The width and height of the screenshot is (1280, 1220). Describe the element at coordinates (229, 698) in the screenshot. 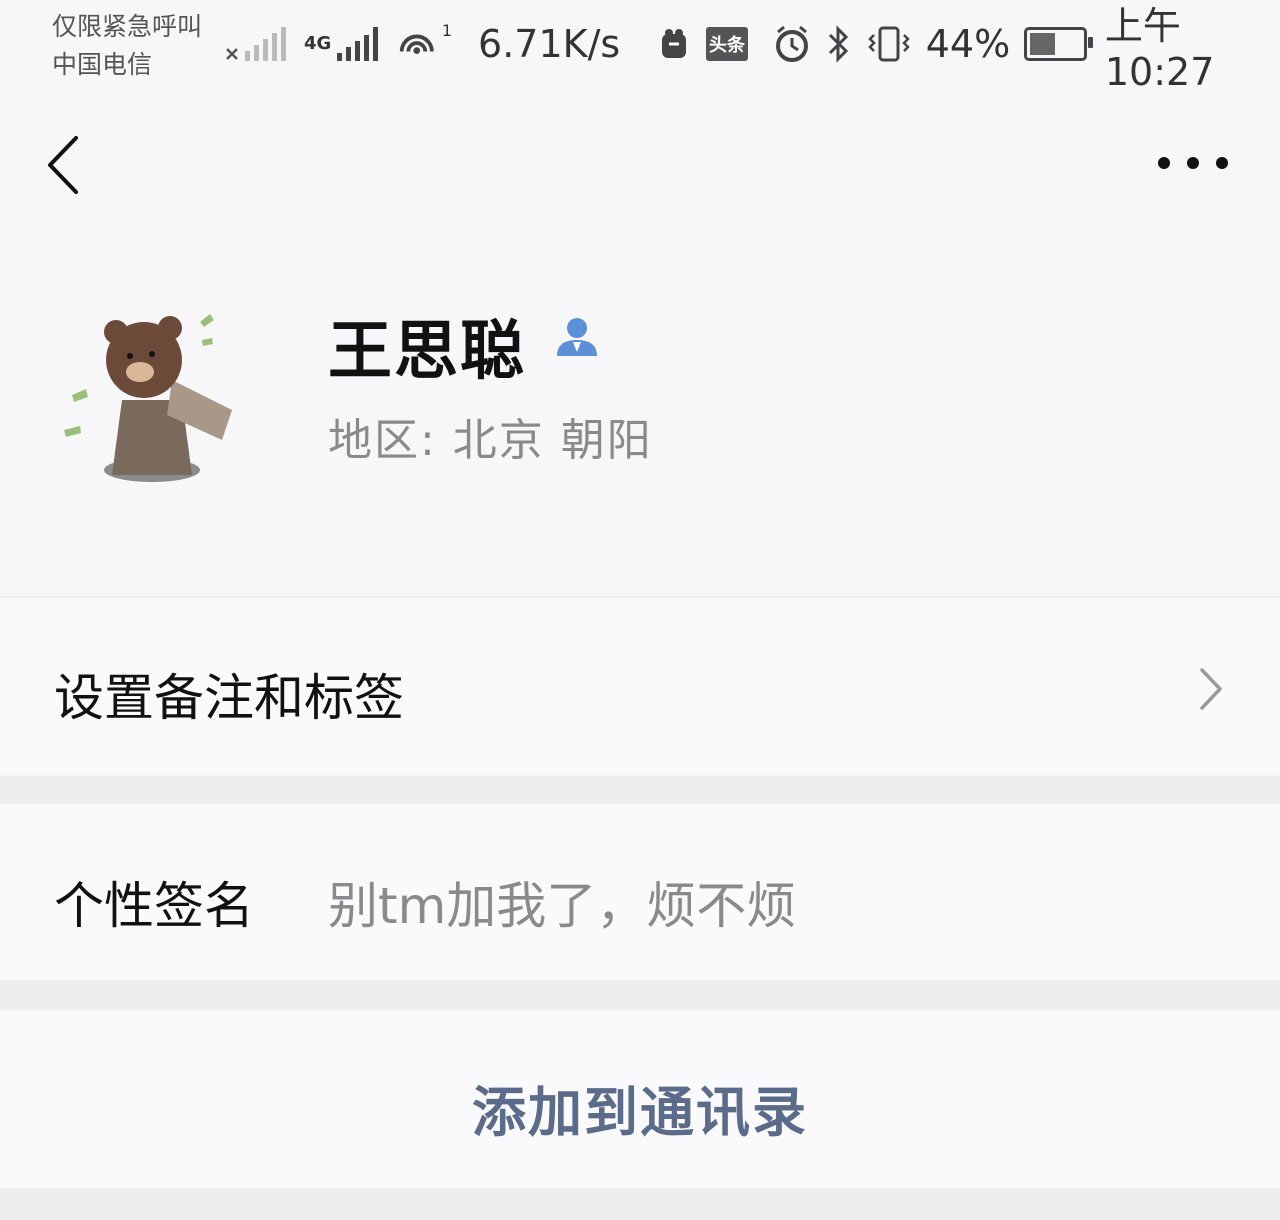

I see `remark-tags-label: 设置备注和标签` at that location.